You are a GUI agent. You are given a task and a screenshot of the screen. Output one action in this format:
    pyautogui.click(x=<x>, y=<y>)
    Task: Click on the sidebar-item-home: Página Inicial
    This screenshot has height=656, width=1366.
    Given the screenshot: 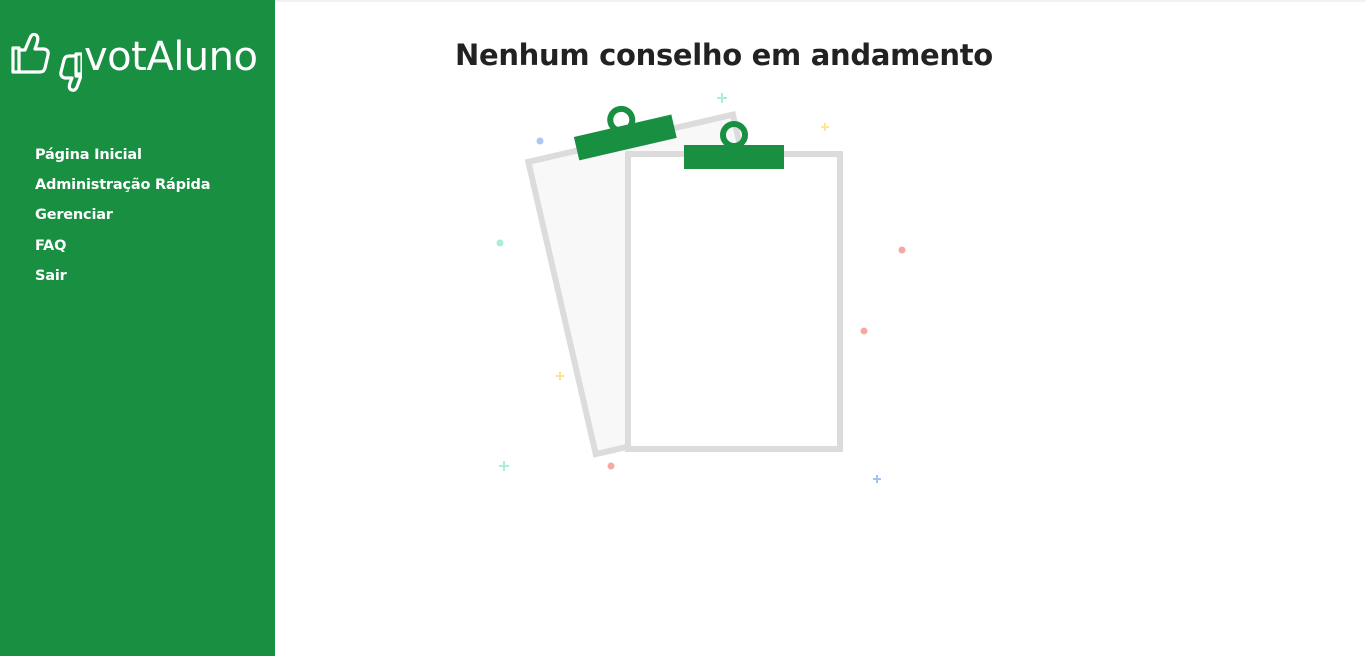 What is the action you would take?
    pyautogui.click(x=122, y=158)
    